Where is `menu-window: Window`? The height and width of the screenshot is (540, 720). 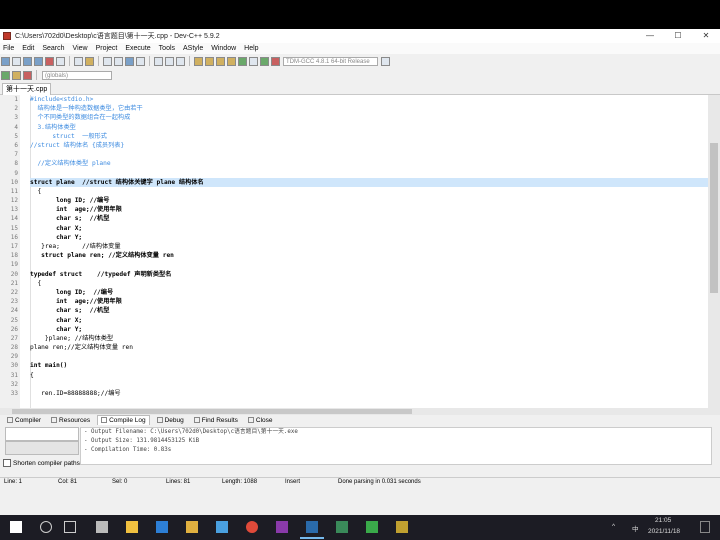
menu-window: Window is located at coordinates (223, 48).